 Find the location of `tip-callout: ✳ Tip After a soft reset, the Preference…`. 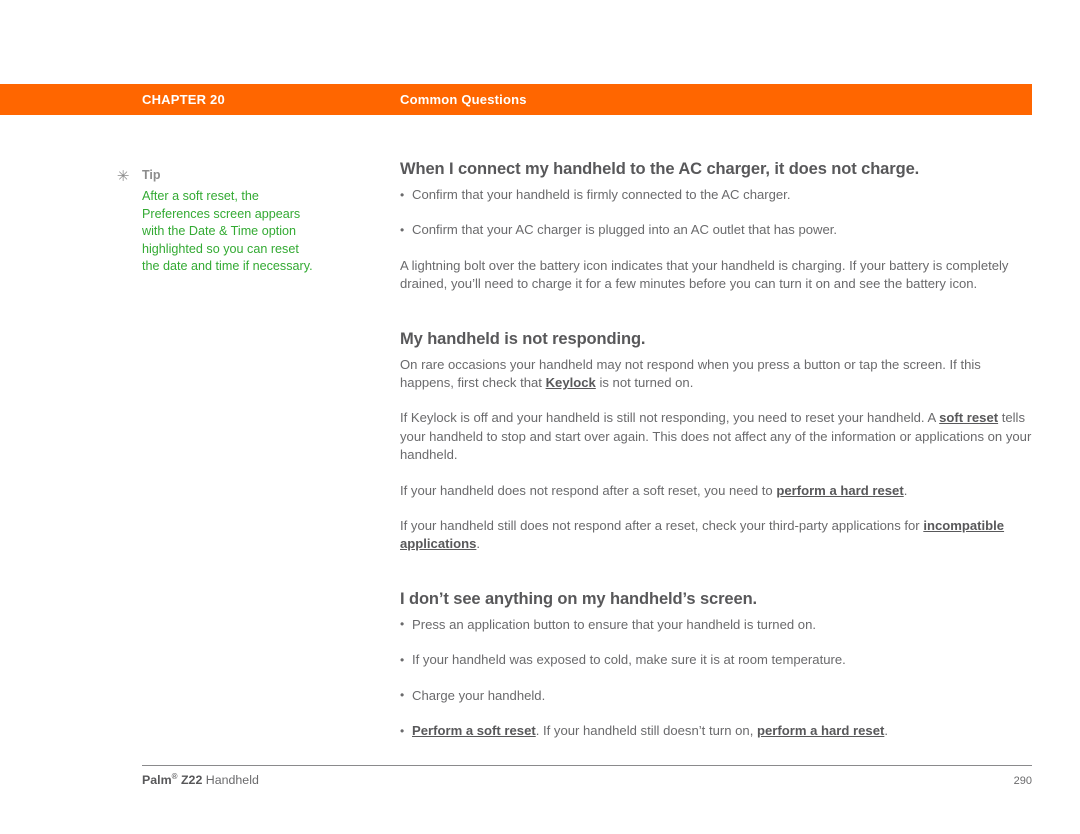

tip-callout: ✳ Tip After a soft reset, the Preference… is located at coordinates (230, 222).